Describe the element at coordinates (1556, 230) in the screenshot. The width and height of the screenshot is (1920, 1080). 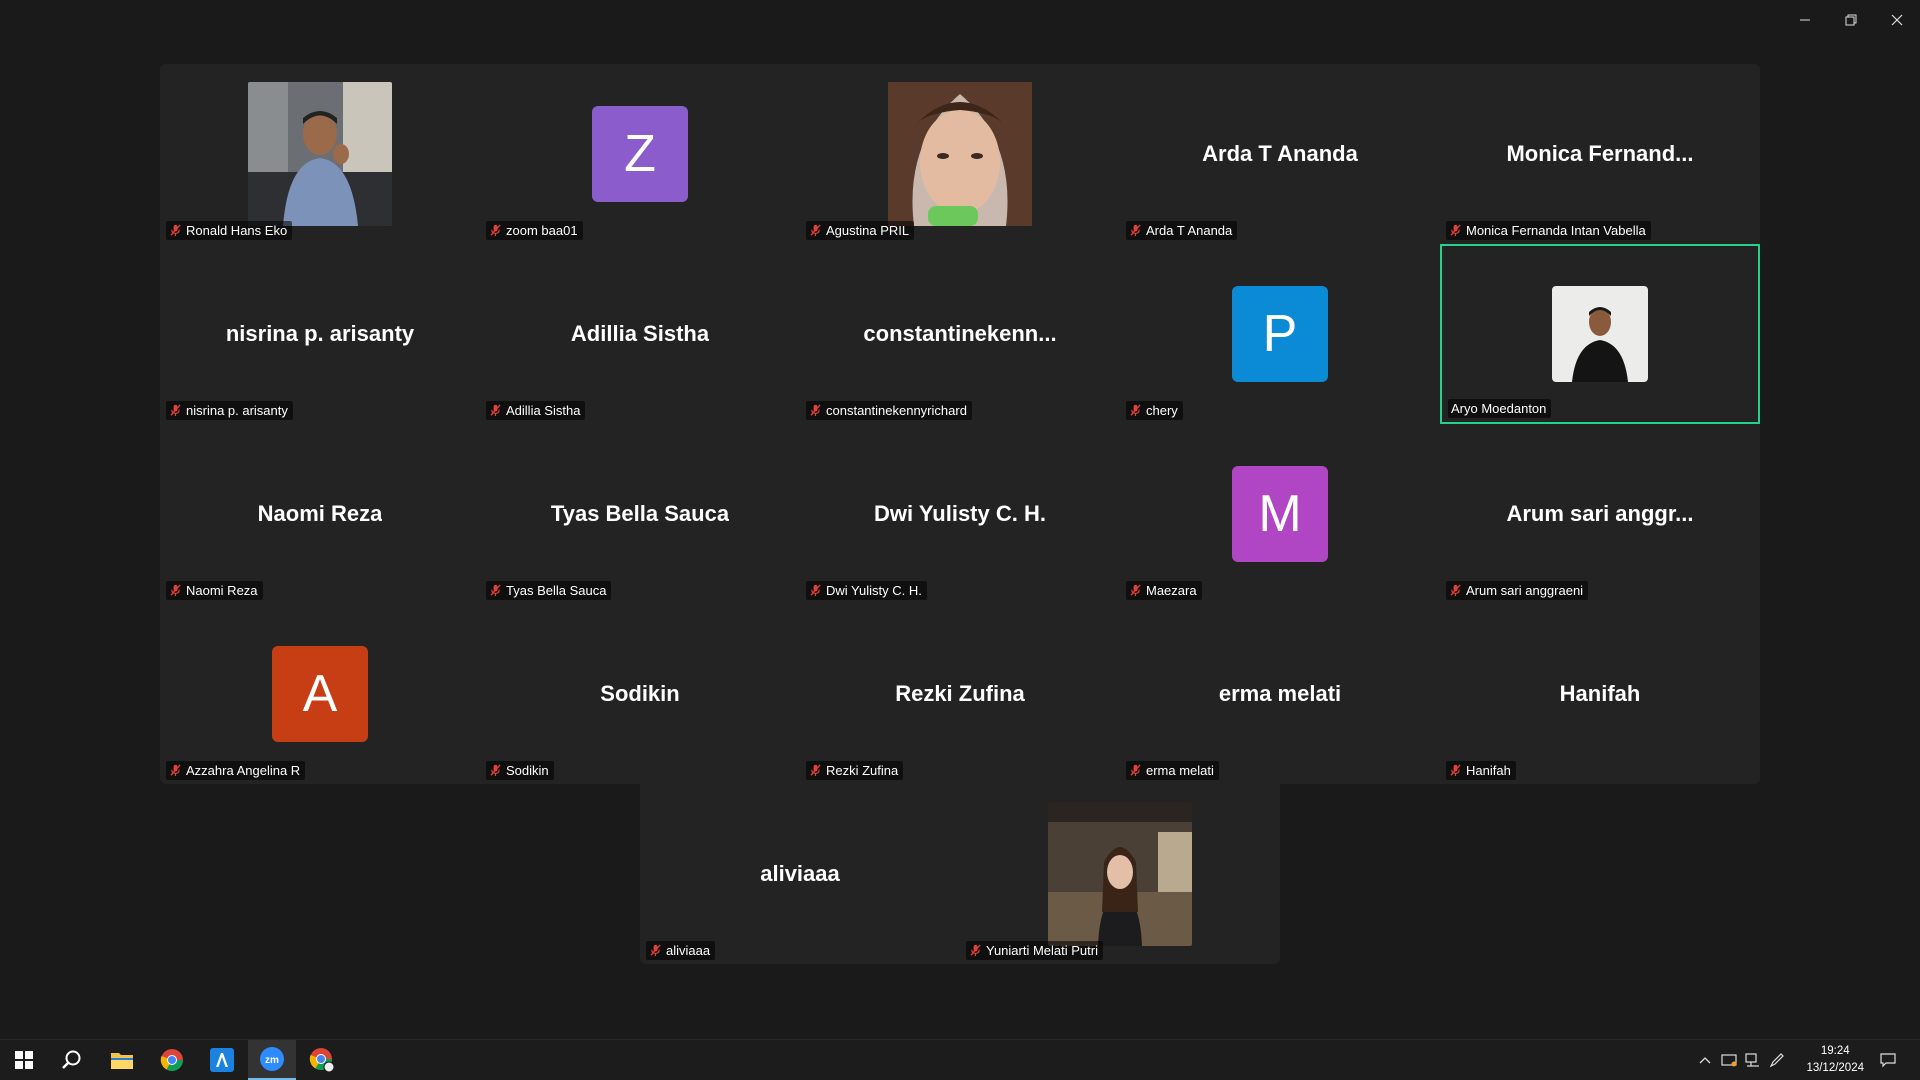
I see `participant-name: Monica Fernanda Intan Vabella` at that location.